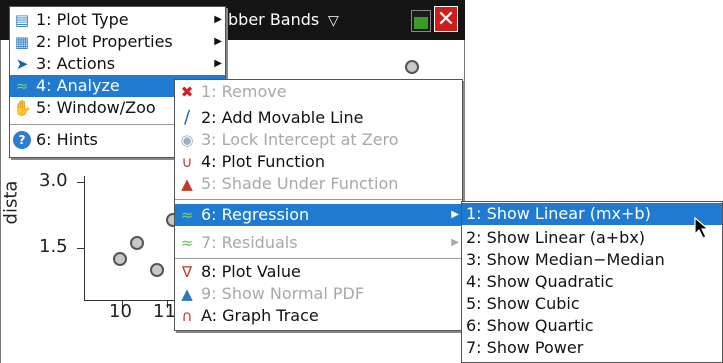 The width and height of the screenshot is (723, 363). Describe the element at coordinates (592, 238) in the screenshot. I see `menu-item-show-linear-abx: 2: Show Linear (a+bx)` at that location.